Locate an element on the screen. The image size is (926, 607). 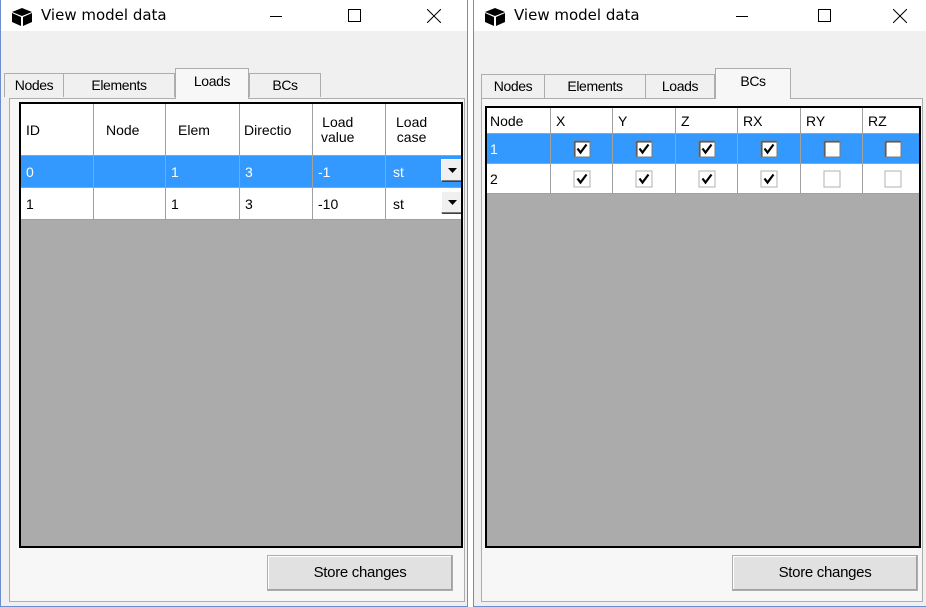
column-header-z: Z is located at coordinates (707, 121).